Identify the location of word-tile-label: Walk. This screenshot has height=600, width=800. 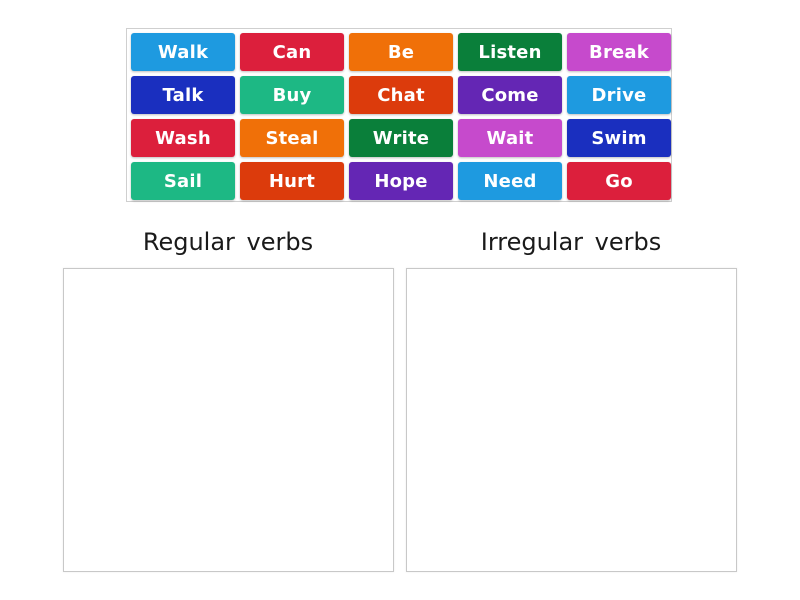
(183, 52).